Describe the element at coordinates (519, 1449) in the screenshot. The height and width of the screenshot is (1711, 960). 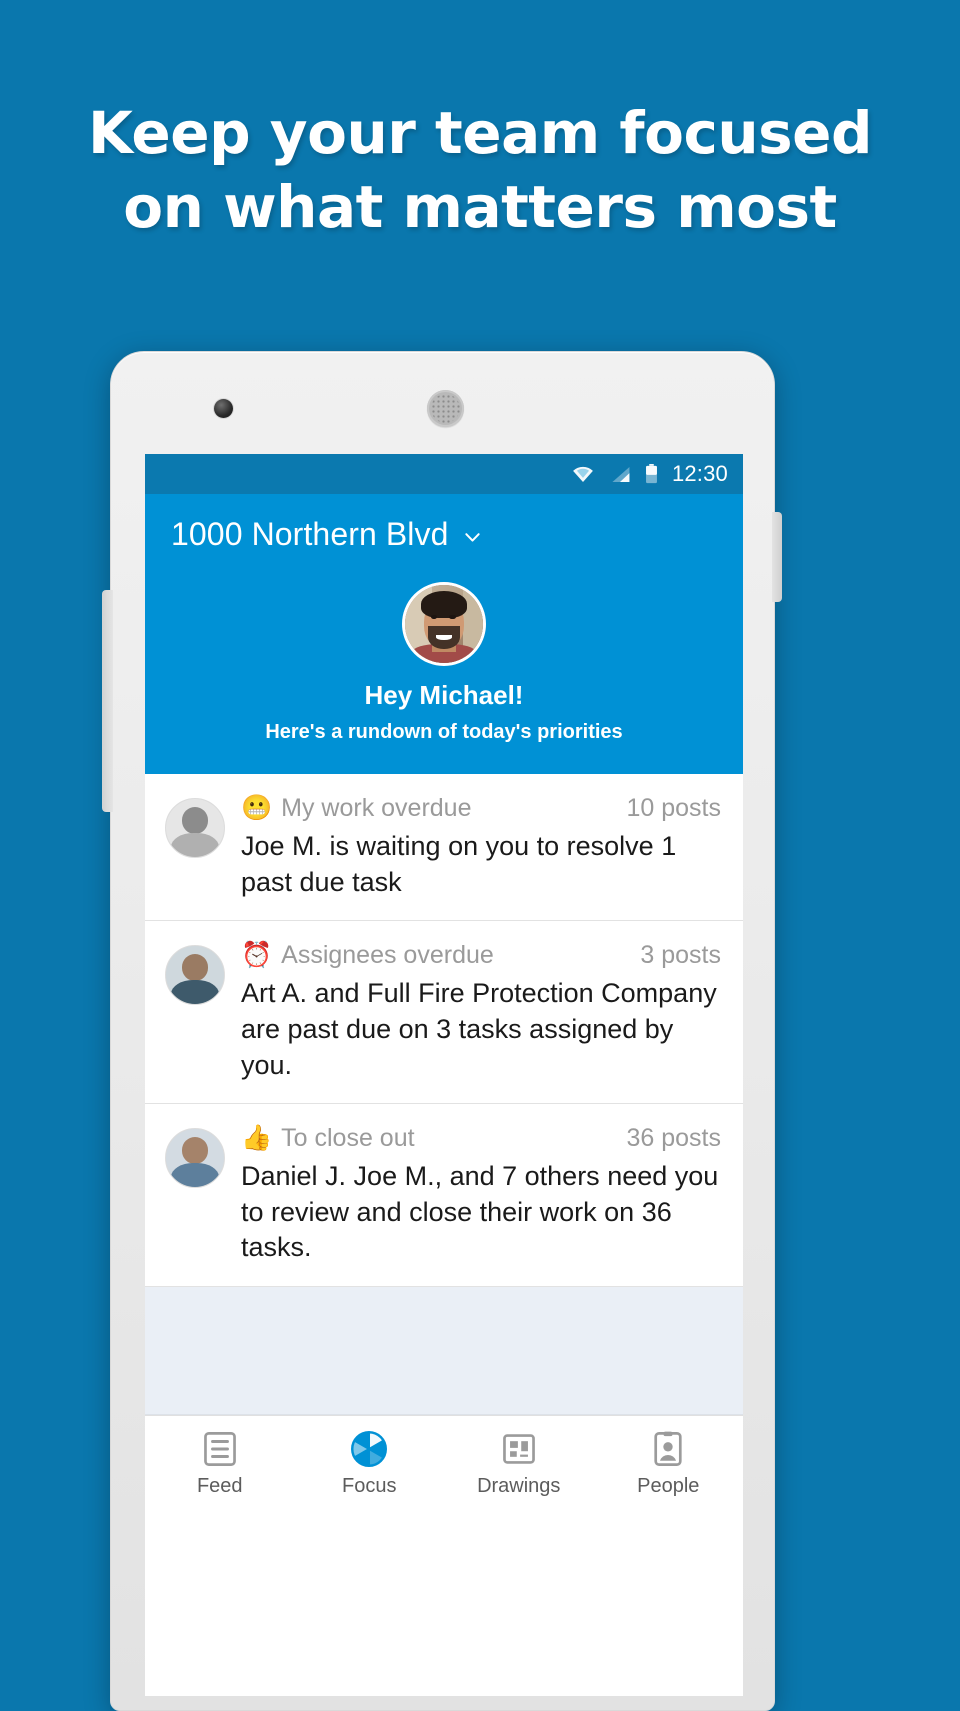
I see `blueprint-icon` at that location.